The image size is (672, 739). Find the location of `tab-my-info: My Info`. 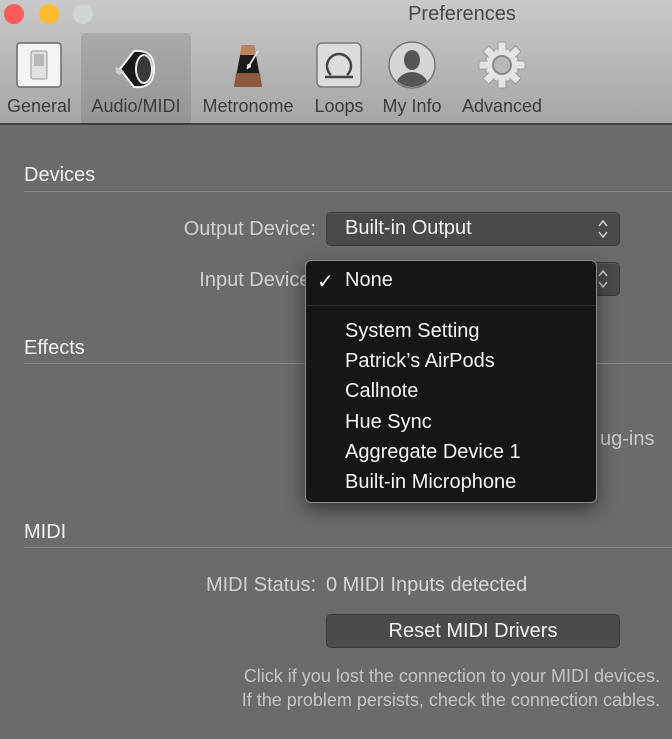

tab-my-info: My Info is located at coordinates (412, 78).